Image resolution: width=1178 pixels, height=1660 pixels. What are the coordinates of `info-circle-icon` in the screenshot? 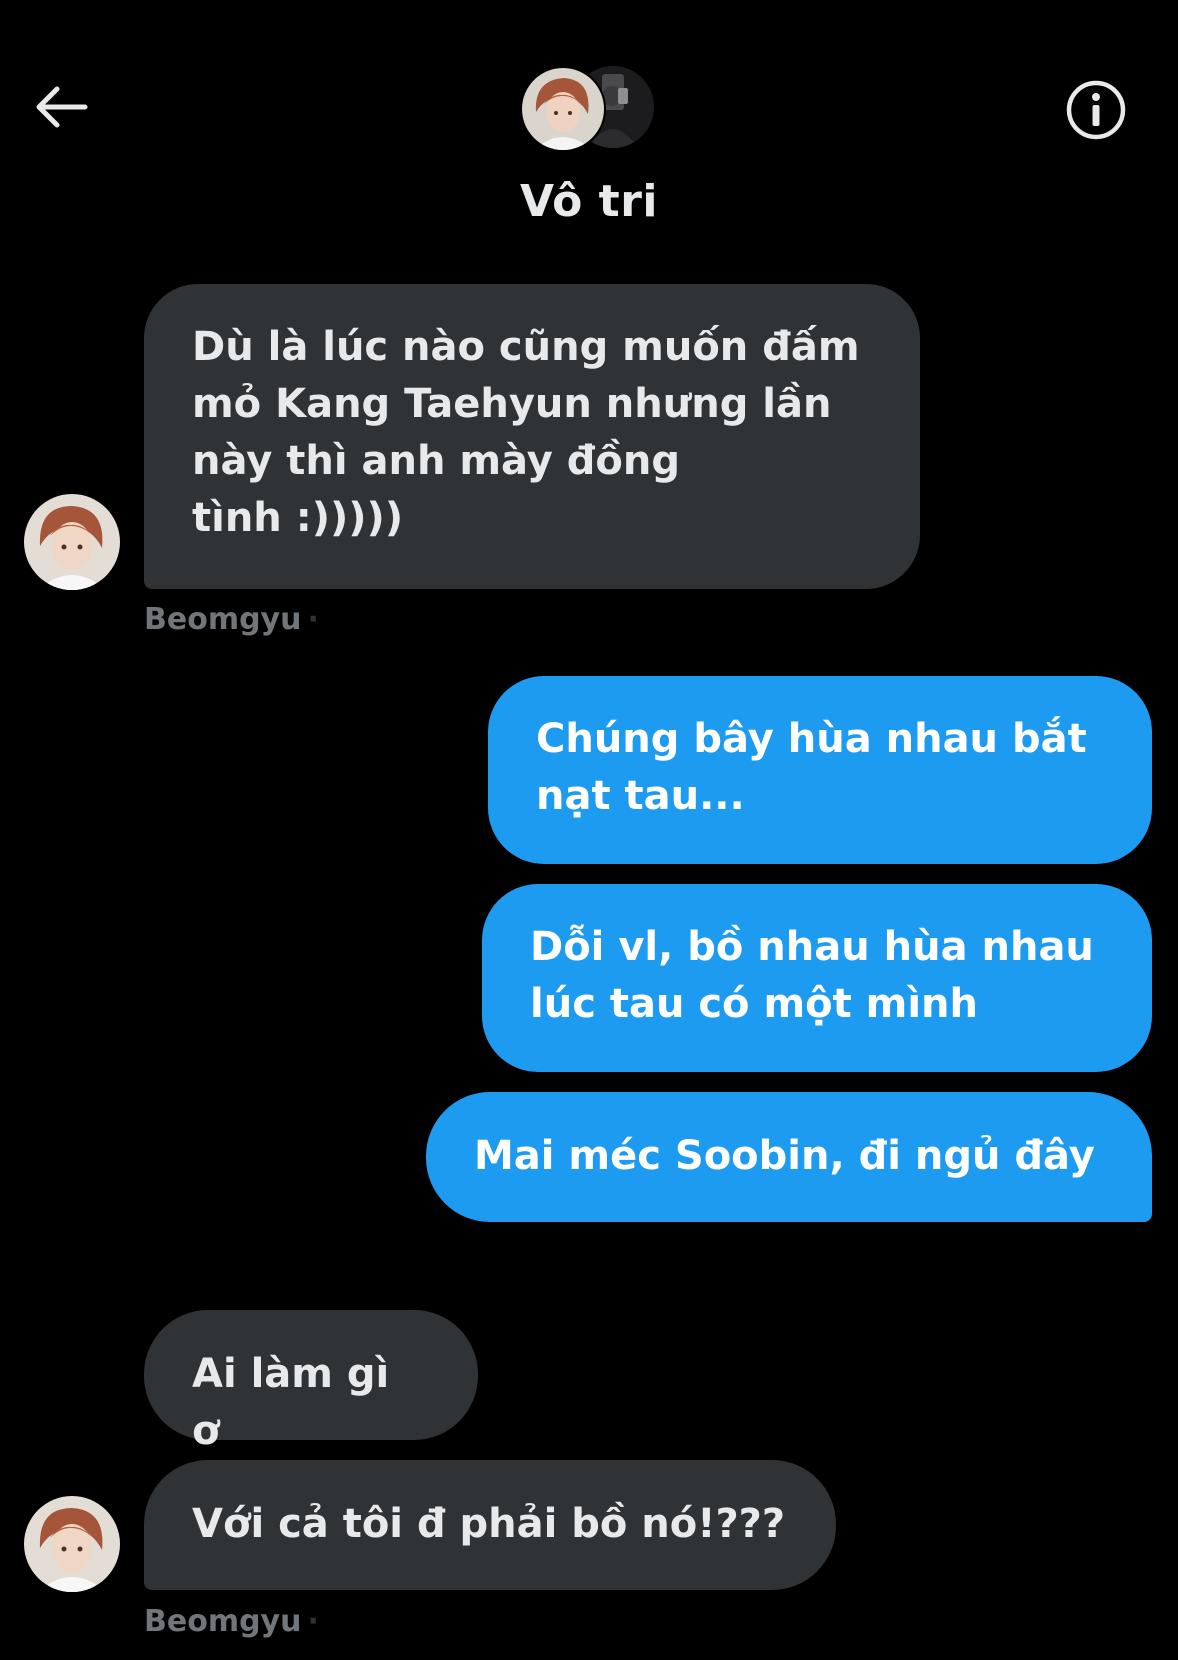 It's located at (1096, 110).